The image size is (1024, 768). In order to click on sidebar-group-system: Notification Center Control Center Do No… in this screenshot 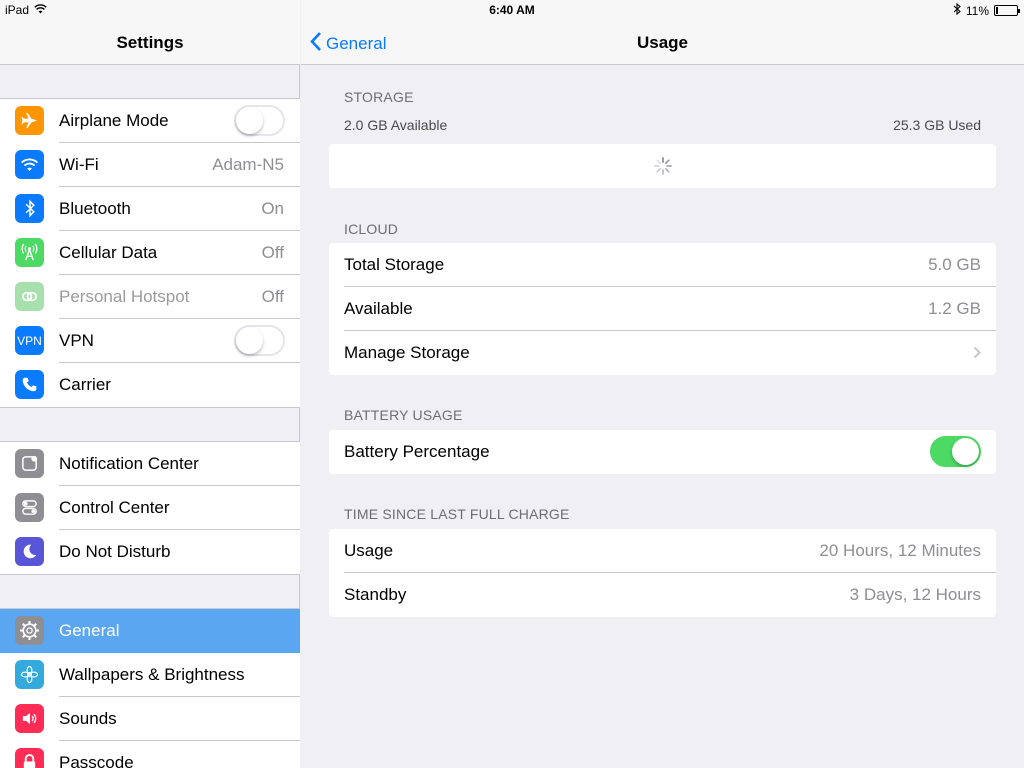, I will do `click(150, 508)`.